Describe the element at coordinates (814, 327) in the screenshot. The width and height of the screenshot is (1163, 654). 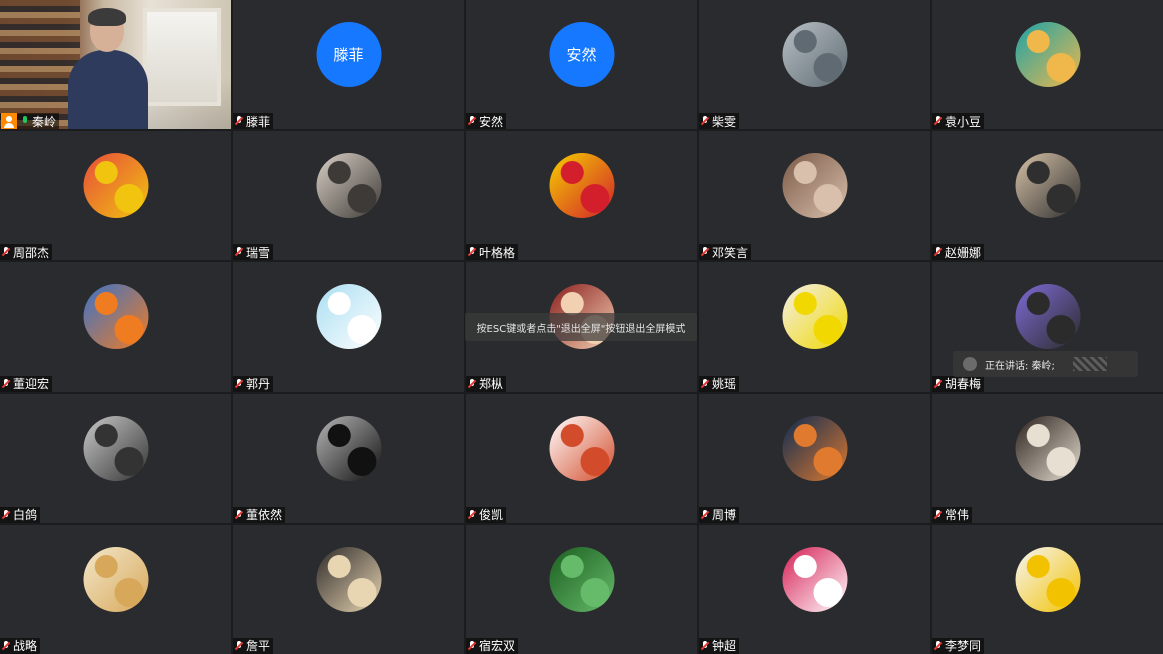
I see `participant-tile: 姚瑶` at that location.